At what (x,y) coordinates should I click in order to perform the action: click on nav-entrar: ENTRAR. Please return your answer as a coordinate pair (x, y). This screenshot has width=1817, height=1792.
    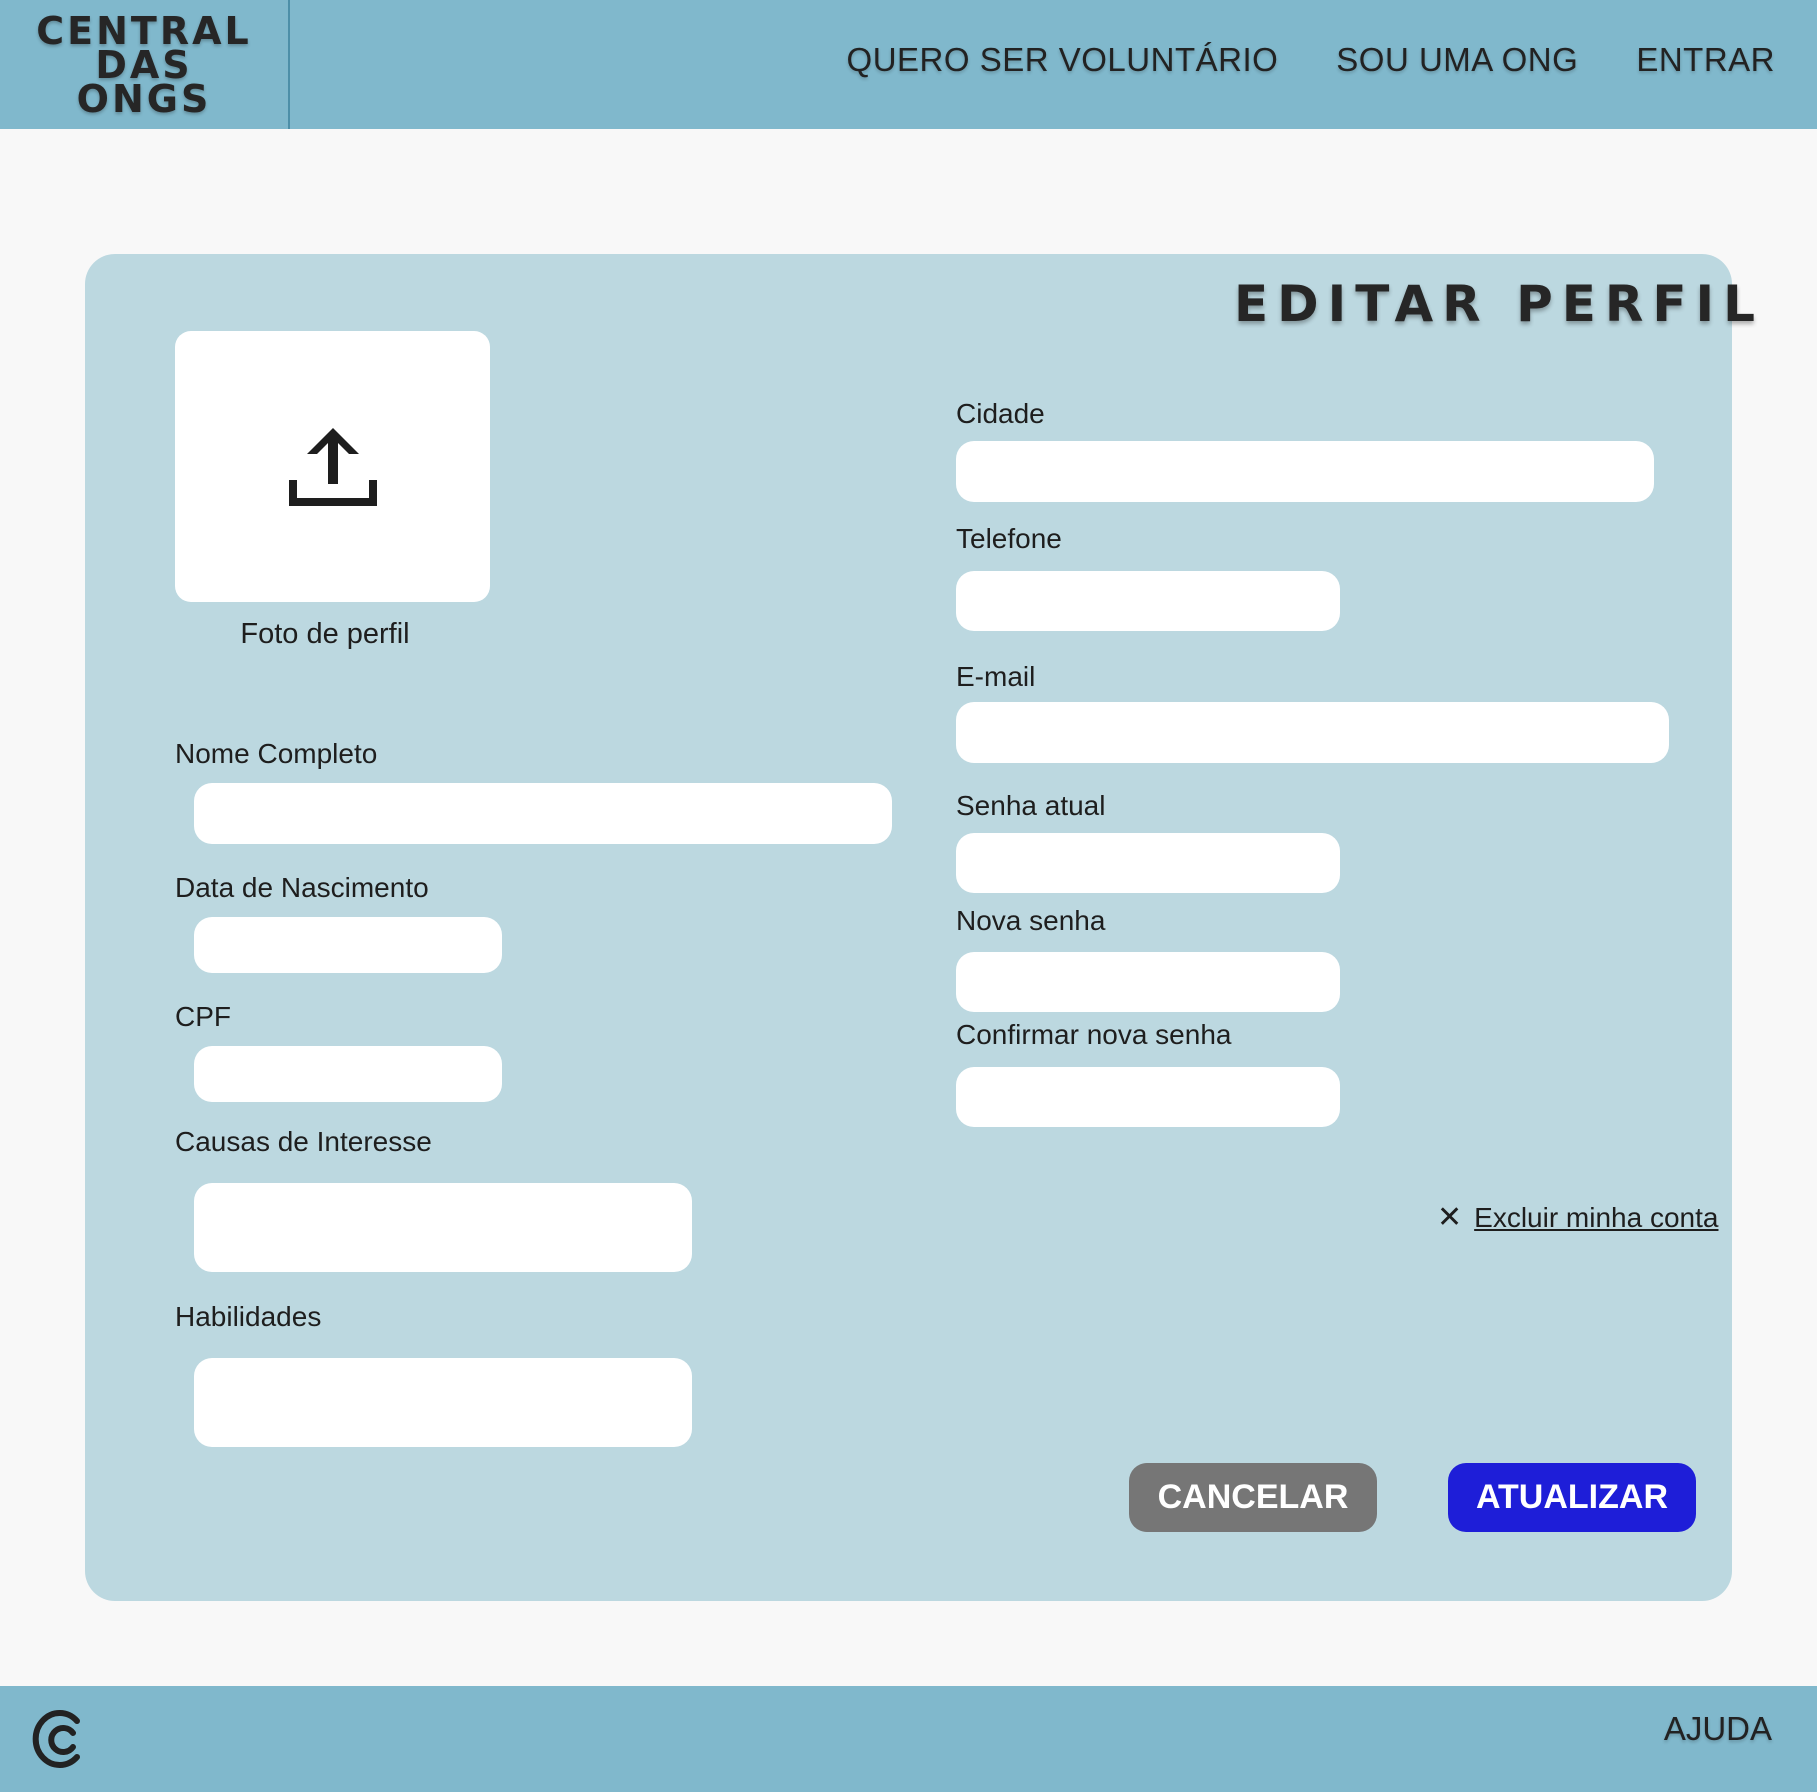
    Looking at the image, I should click on (1705, 60).